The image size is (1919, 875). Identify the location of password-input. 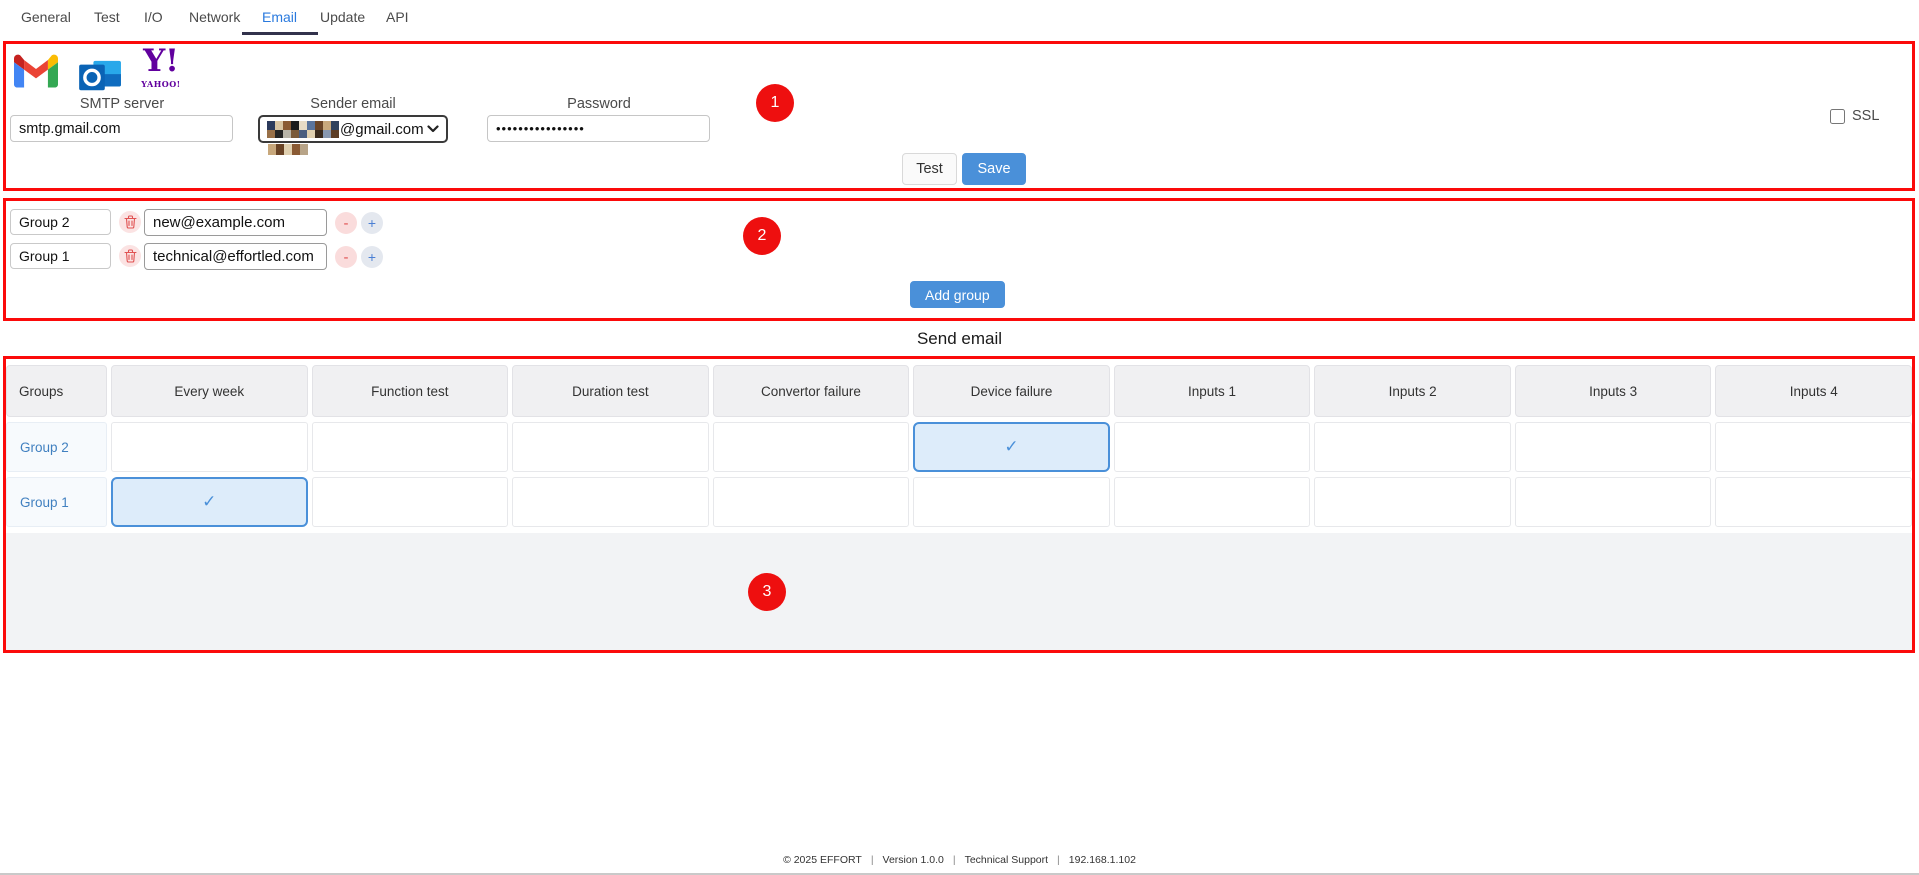
(598, 128).